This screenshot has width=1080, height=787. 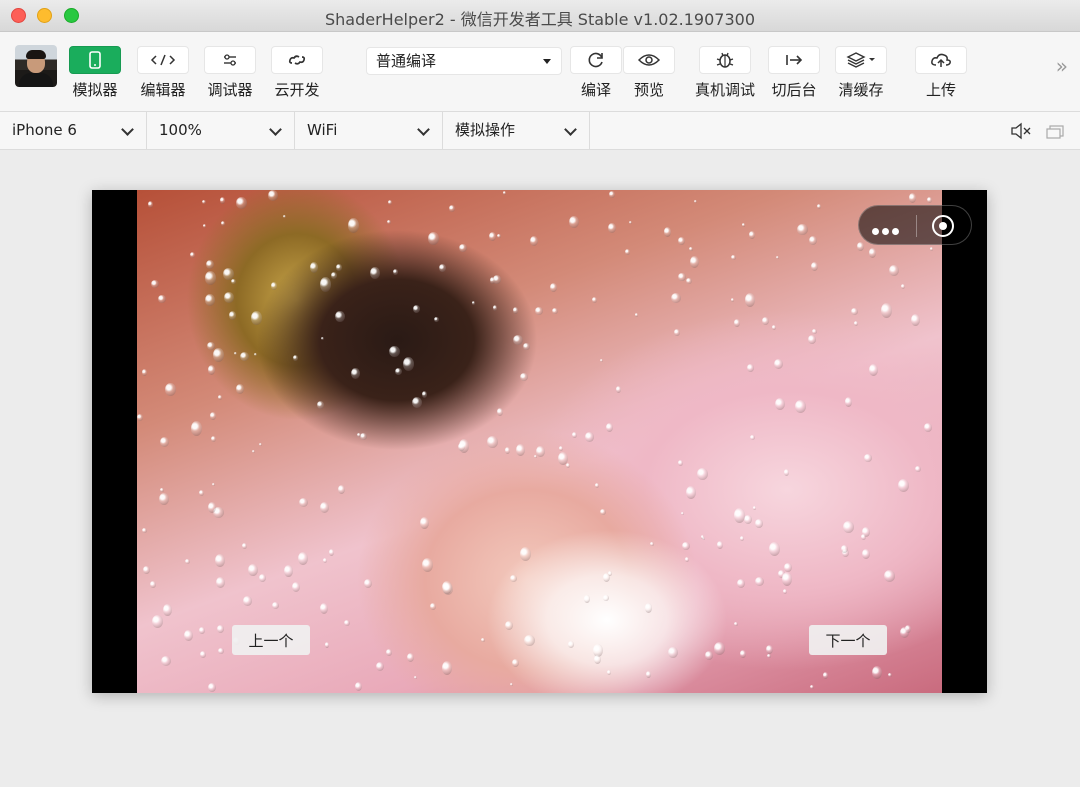 I want to click on refresh-icon, so click(x=596, y=60).